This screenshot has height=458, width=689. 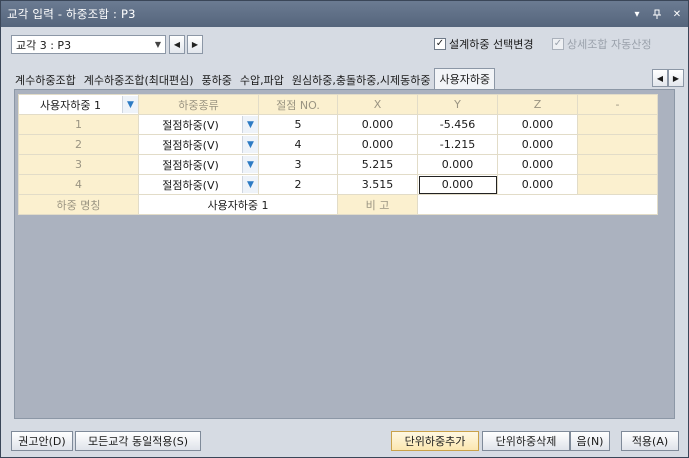 What do you see at coordinates (660, 78) in the screenshot?
I see `tab-scroll-left: ◀` at bounding box center [660, 78].